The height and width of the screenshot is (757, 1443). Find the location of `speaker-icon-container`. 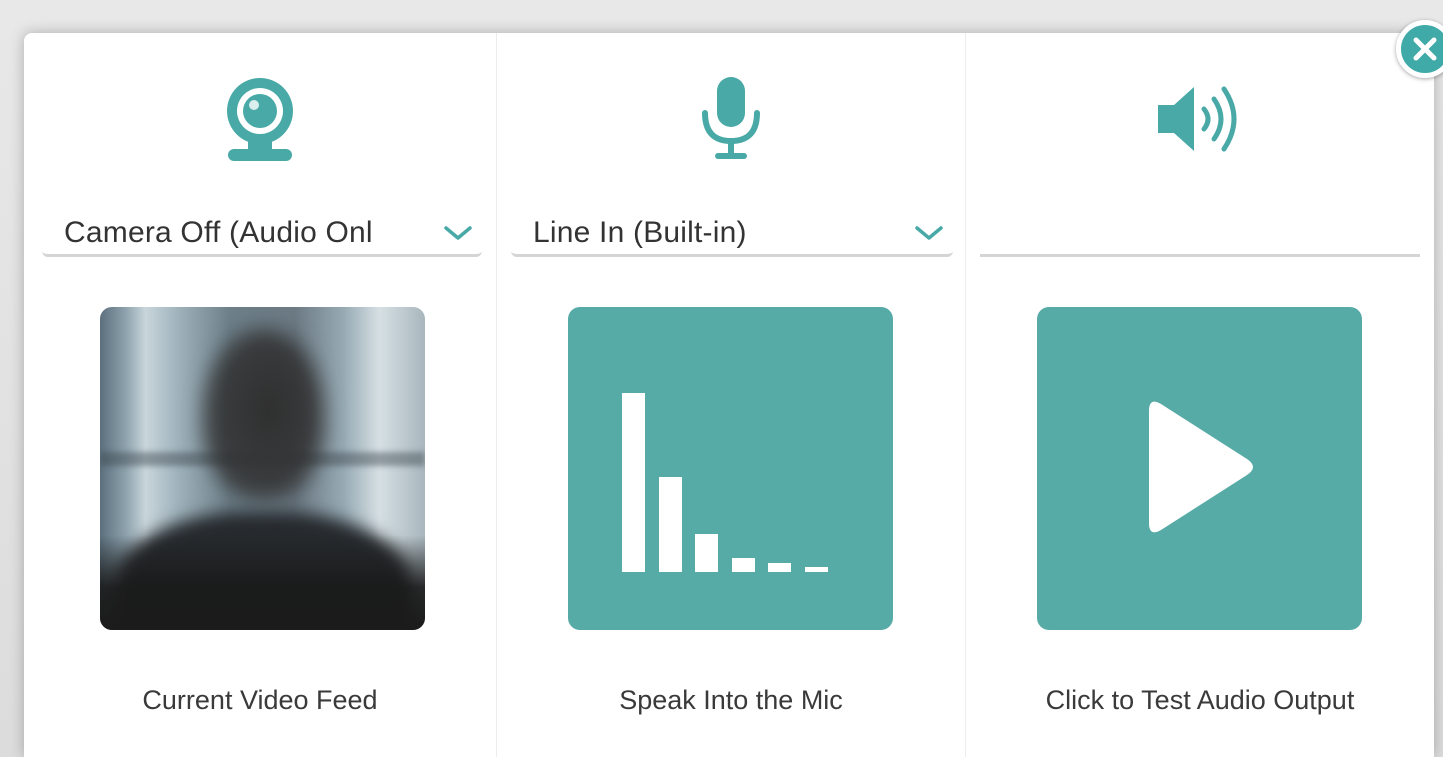

speaker-icon-container is located at coordinates (1200, 119).